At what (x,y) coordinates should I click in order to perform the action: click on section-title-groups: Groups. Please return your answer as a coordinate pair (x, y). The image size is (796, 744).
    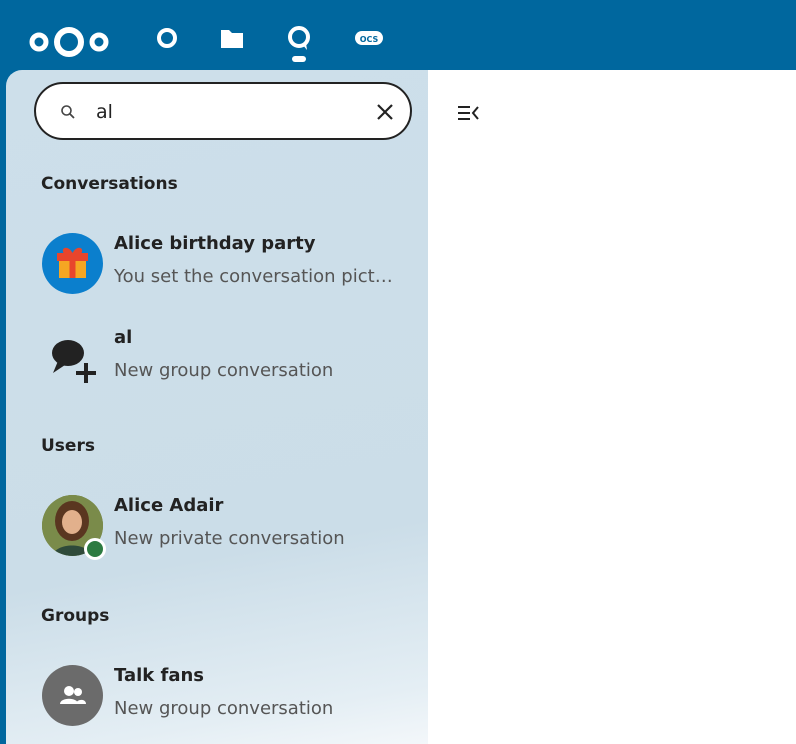
    Looking at the image, I should click on (75, 616).